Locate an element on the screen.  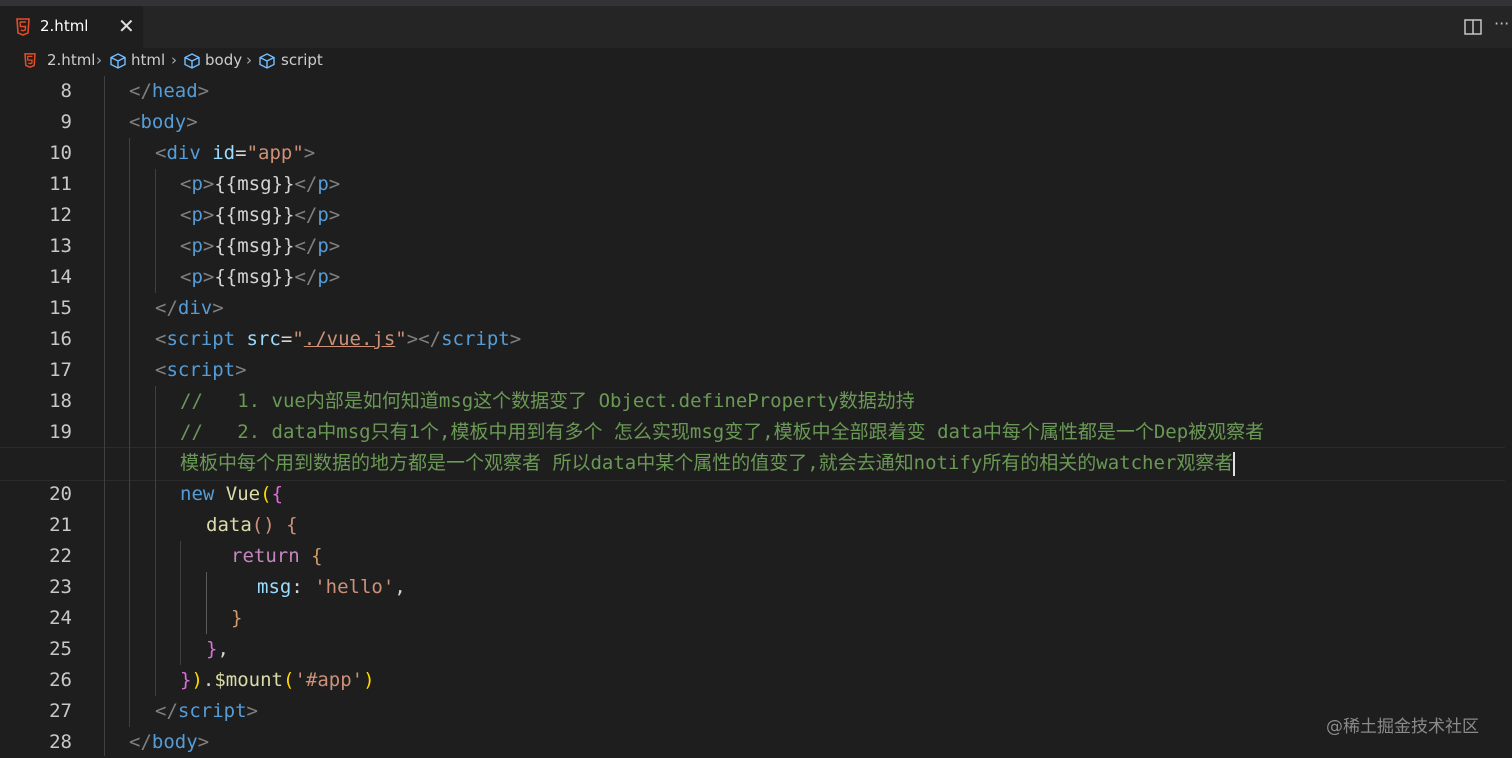
vertical-scrollbar is located at coordinates (1508, 416).